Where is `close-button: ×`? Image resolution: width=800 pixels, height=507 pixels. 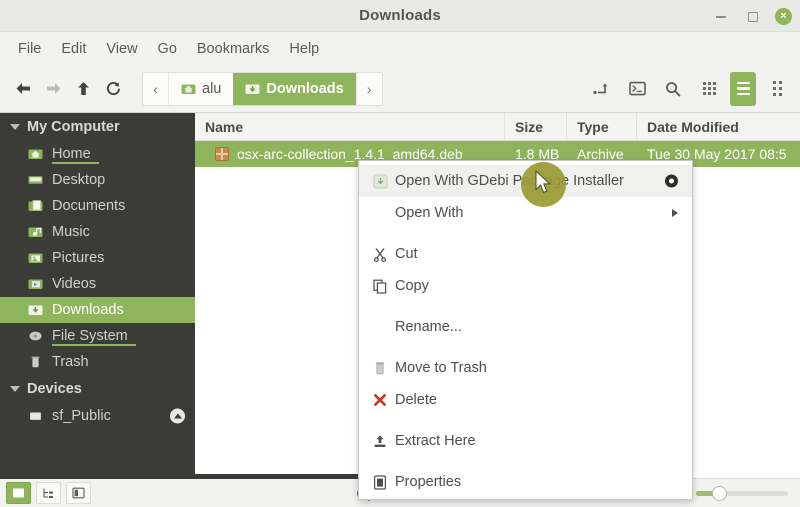
close-button: × is located at coordinates (783, 16).